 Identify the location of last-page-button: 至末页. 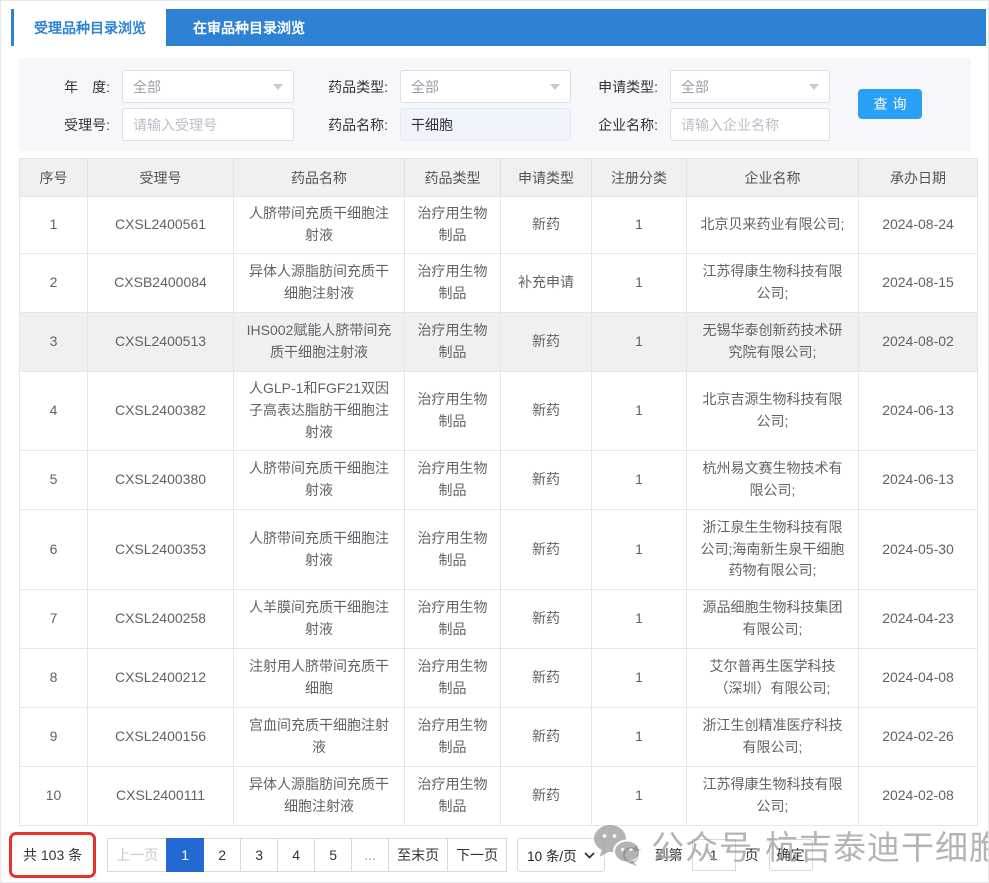
(418, 855).